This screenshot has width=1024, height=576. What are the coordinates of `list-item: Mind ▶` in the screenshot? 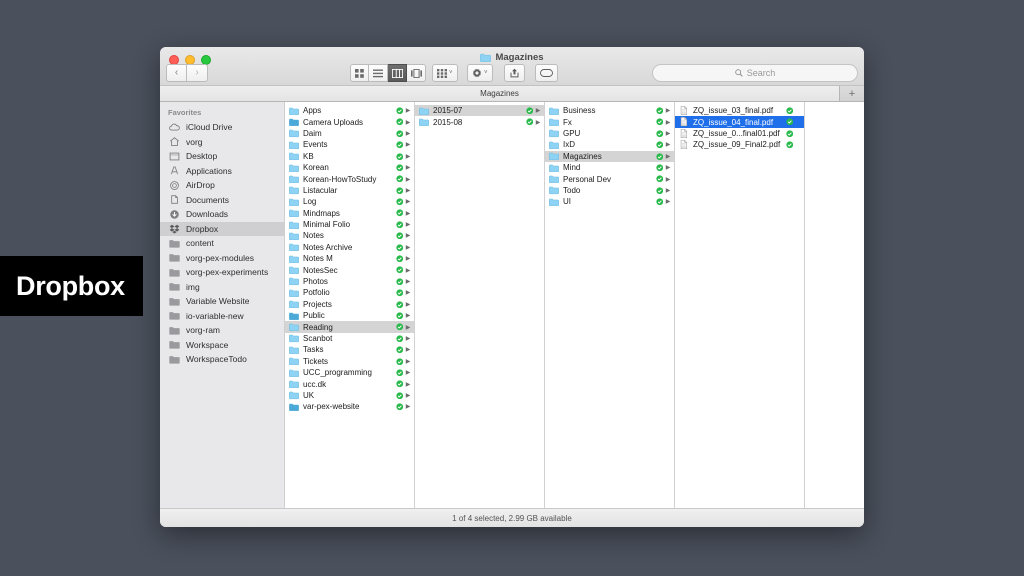 It's located at (609, 167).